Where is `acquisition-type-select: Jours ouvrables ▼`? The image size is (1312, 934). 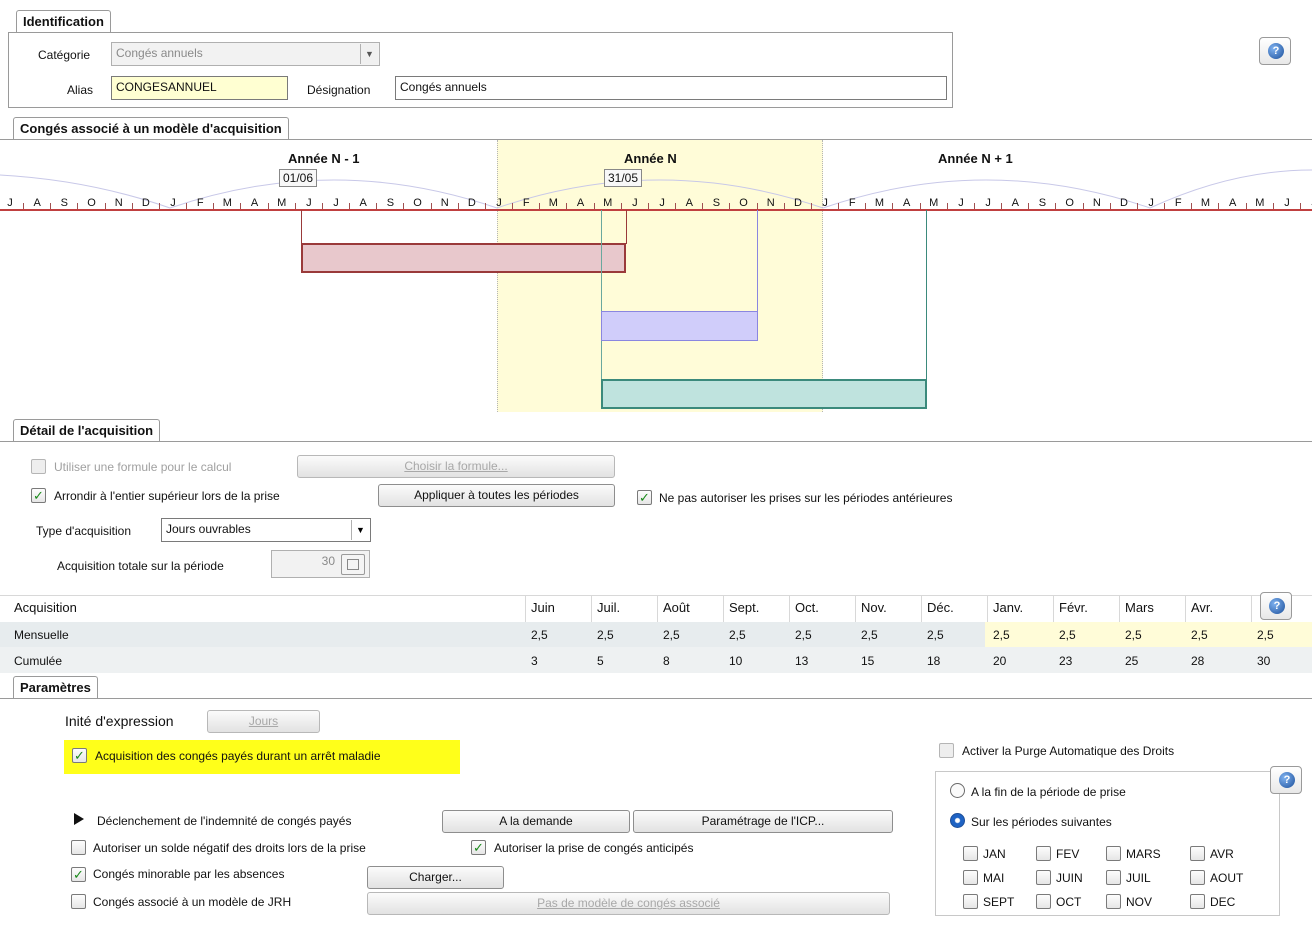 acquisition-type-select: Jours ouvrables ▼ is located at coordinates (266, 530).